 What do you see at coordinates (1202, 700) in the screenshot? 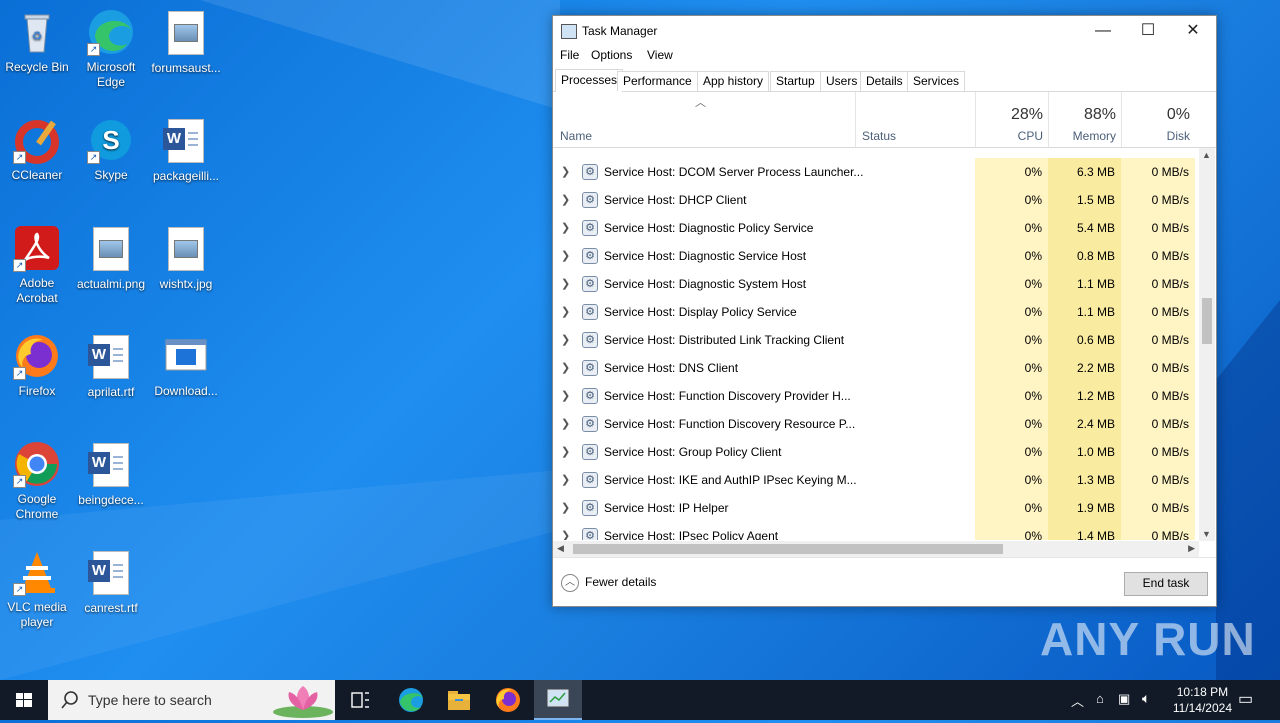
I see `clock: 10:18 PM 11/14/2024` at bounding box center [1202, 700].